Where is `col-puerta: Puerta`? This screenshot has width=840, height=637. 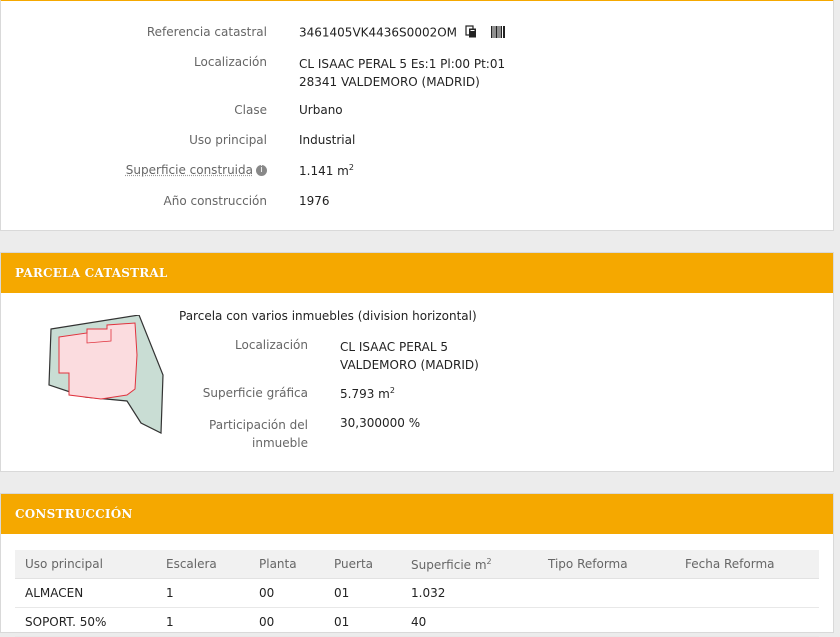
col-puerta: Puerta is located at coordinates (362, 564).